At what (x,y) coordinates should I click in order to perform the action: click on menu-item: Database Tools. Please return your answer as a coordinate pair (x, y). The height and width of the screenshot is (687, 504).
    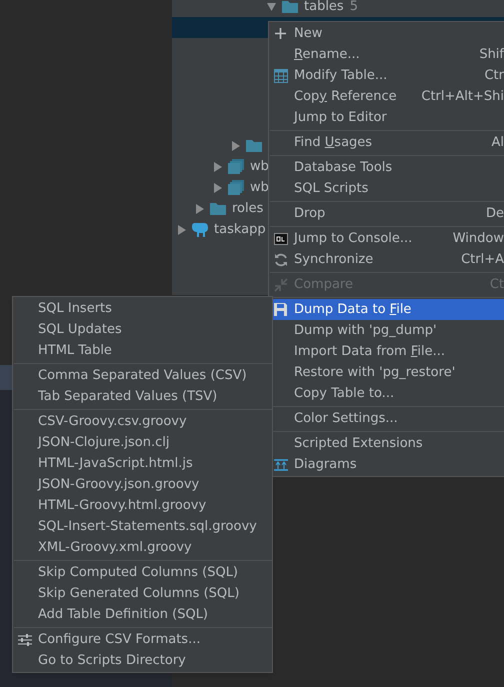
    Looking at the image, I should click on (386, 167).